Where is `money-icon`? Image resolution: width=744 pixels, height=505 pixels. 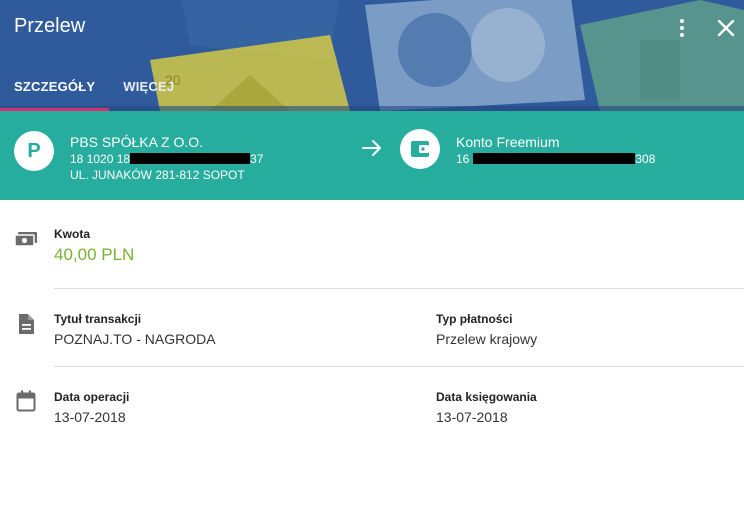
money-icon is located at coordinates (26, 241).